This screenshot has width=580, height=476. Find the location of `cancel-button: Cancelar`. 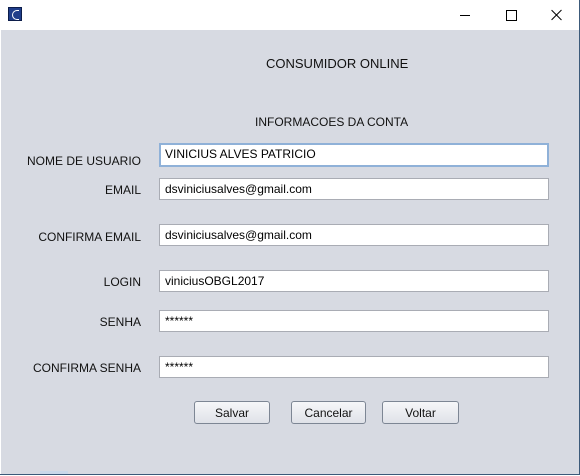

cancel-button: Cancelar is located at coordinates (328, 412).